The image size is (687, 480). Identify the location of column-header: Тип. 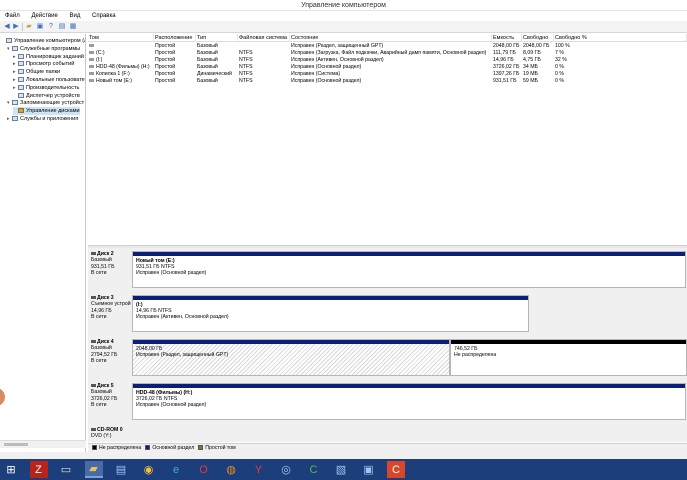
(217, 38).